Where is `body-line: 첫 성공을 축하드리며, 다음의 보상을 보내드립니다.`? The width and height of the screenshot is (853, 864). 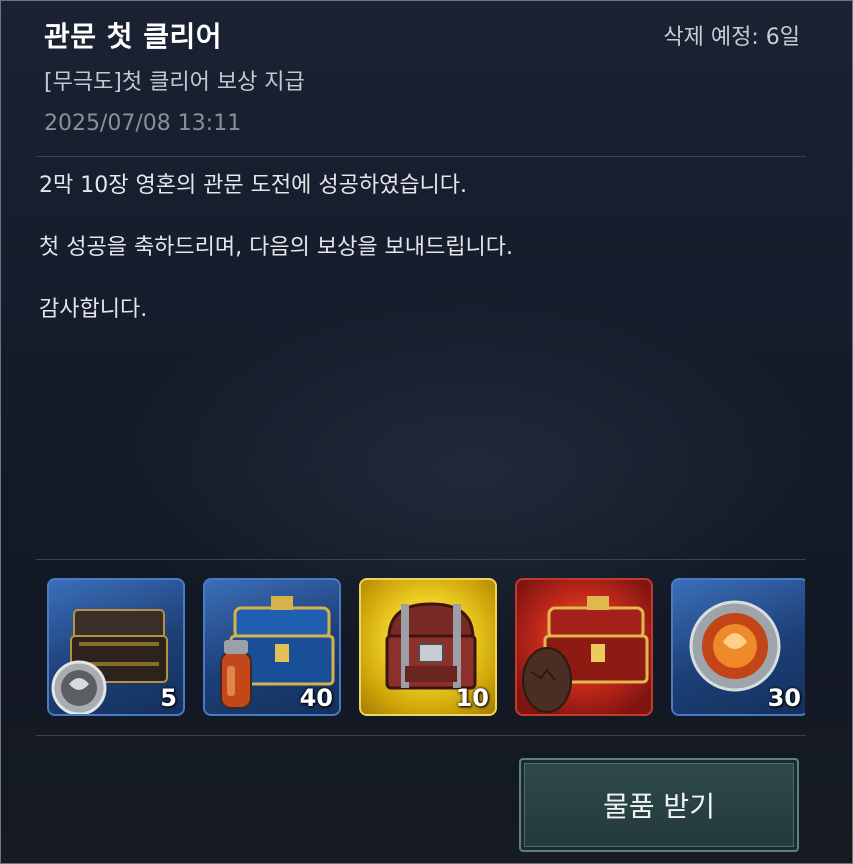 body-line: 첫 성공을 축하드리며, 다음의 보상을 보내드립니다. is located at coordinates (276, 247).